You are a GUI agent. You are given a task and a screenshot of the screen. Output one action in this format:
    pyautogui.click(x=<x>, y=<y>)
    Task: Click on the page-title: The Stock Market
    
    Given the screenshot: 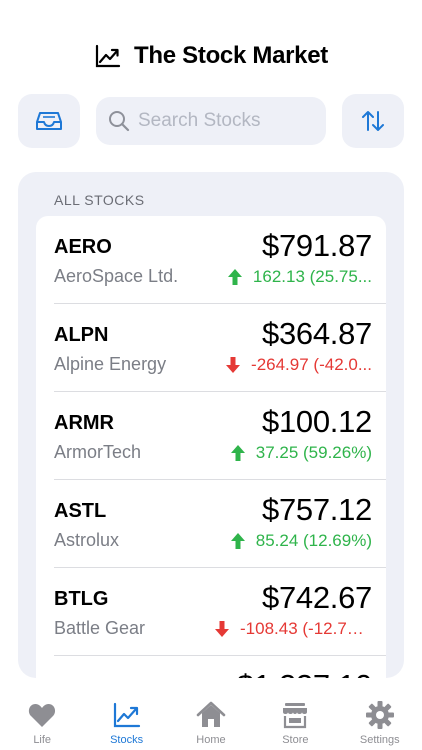 What is the action you would take?
    pyautogui.click(x=231, y=55)
    